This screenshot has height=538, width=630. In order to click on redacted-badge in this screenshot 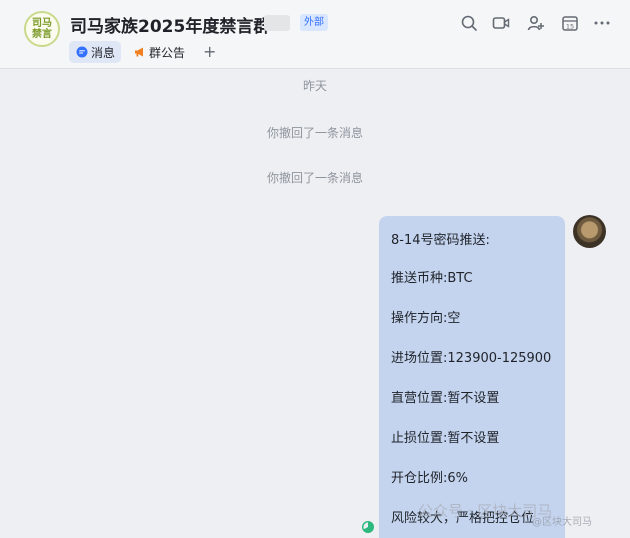, I will do `click(277, 23)`.